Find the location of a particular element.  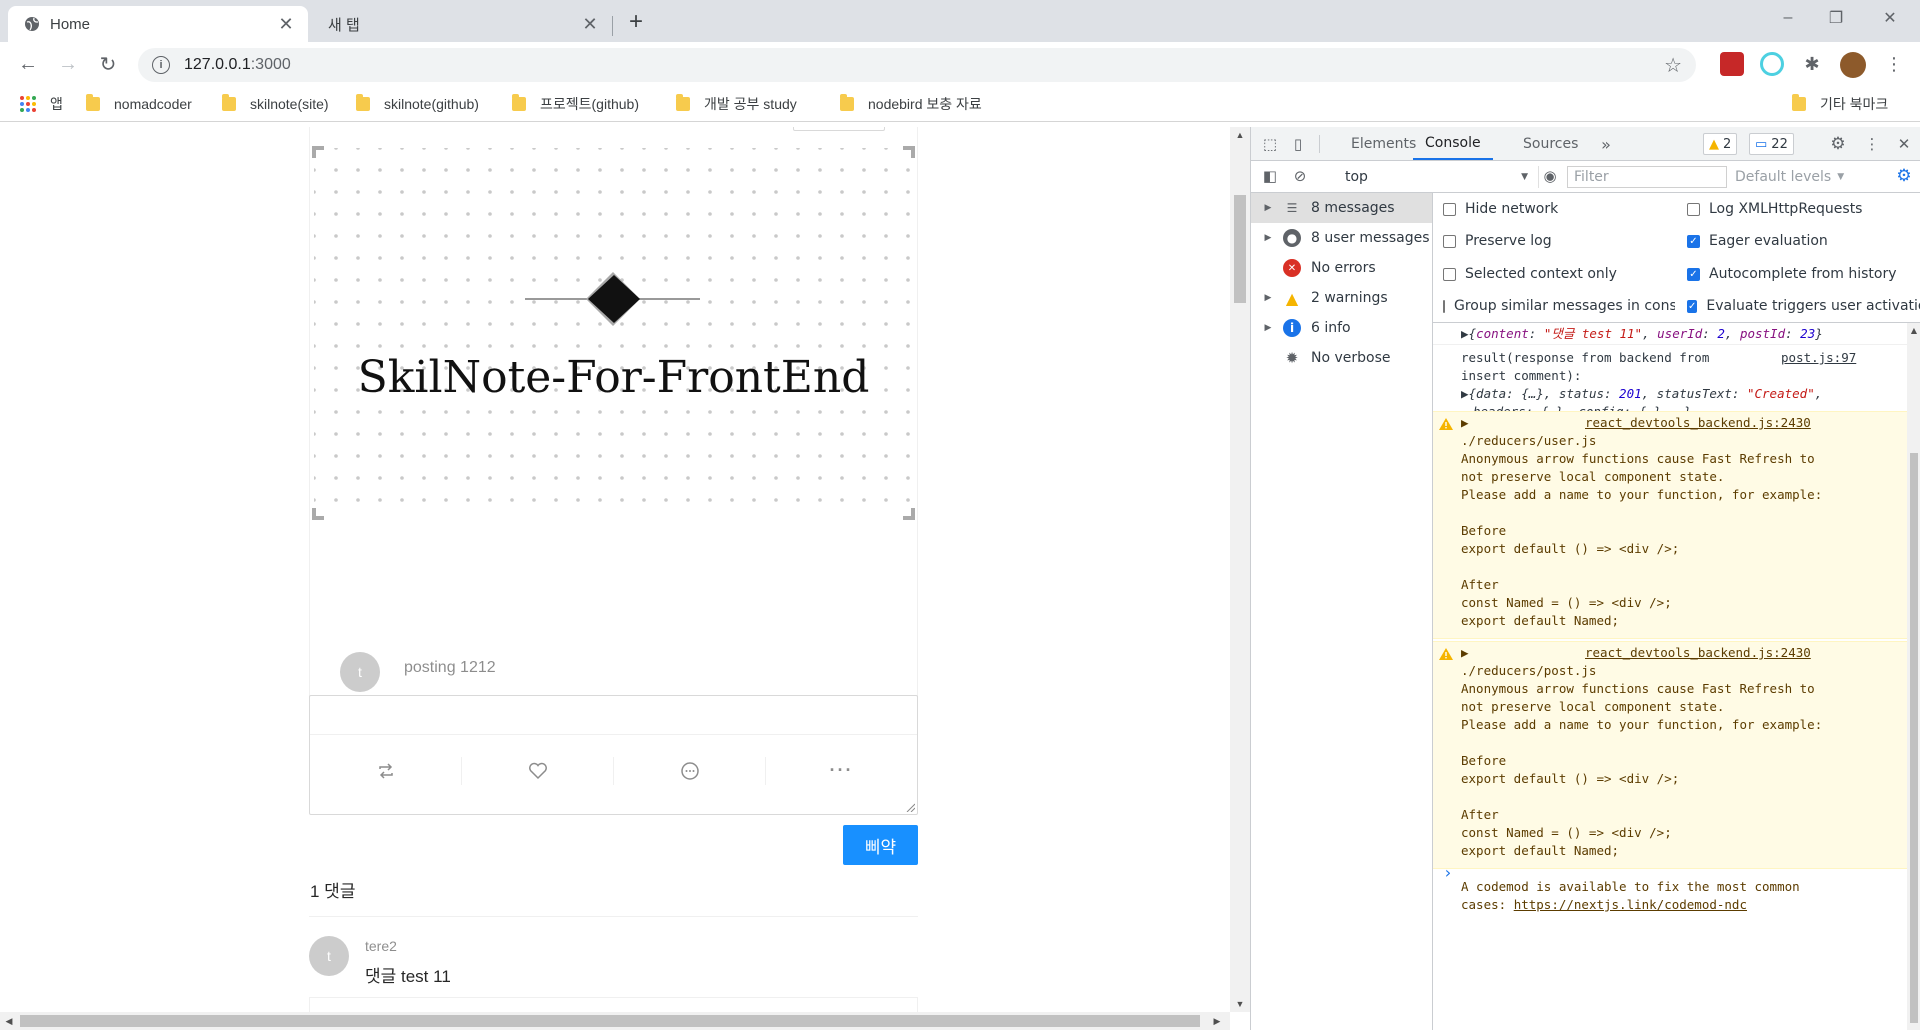

comment-author: tere2 is located at coordinates (381, 946).